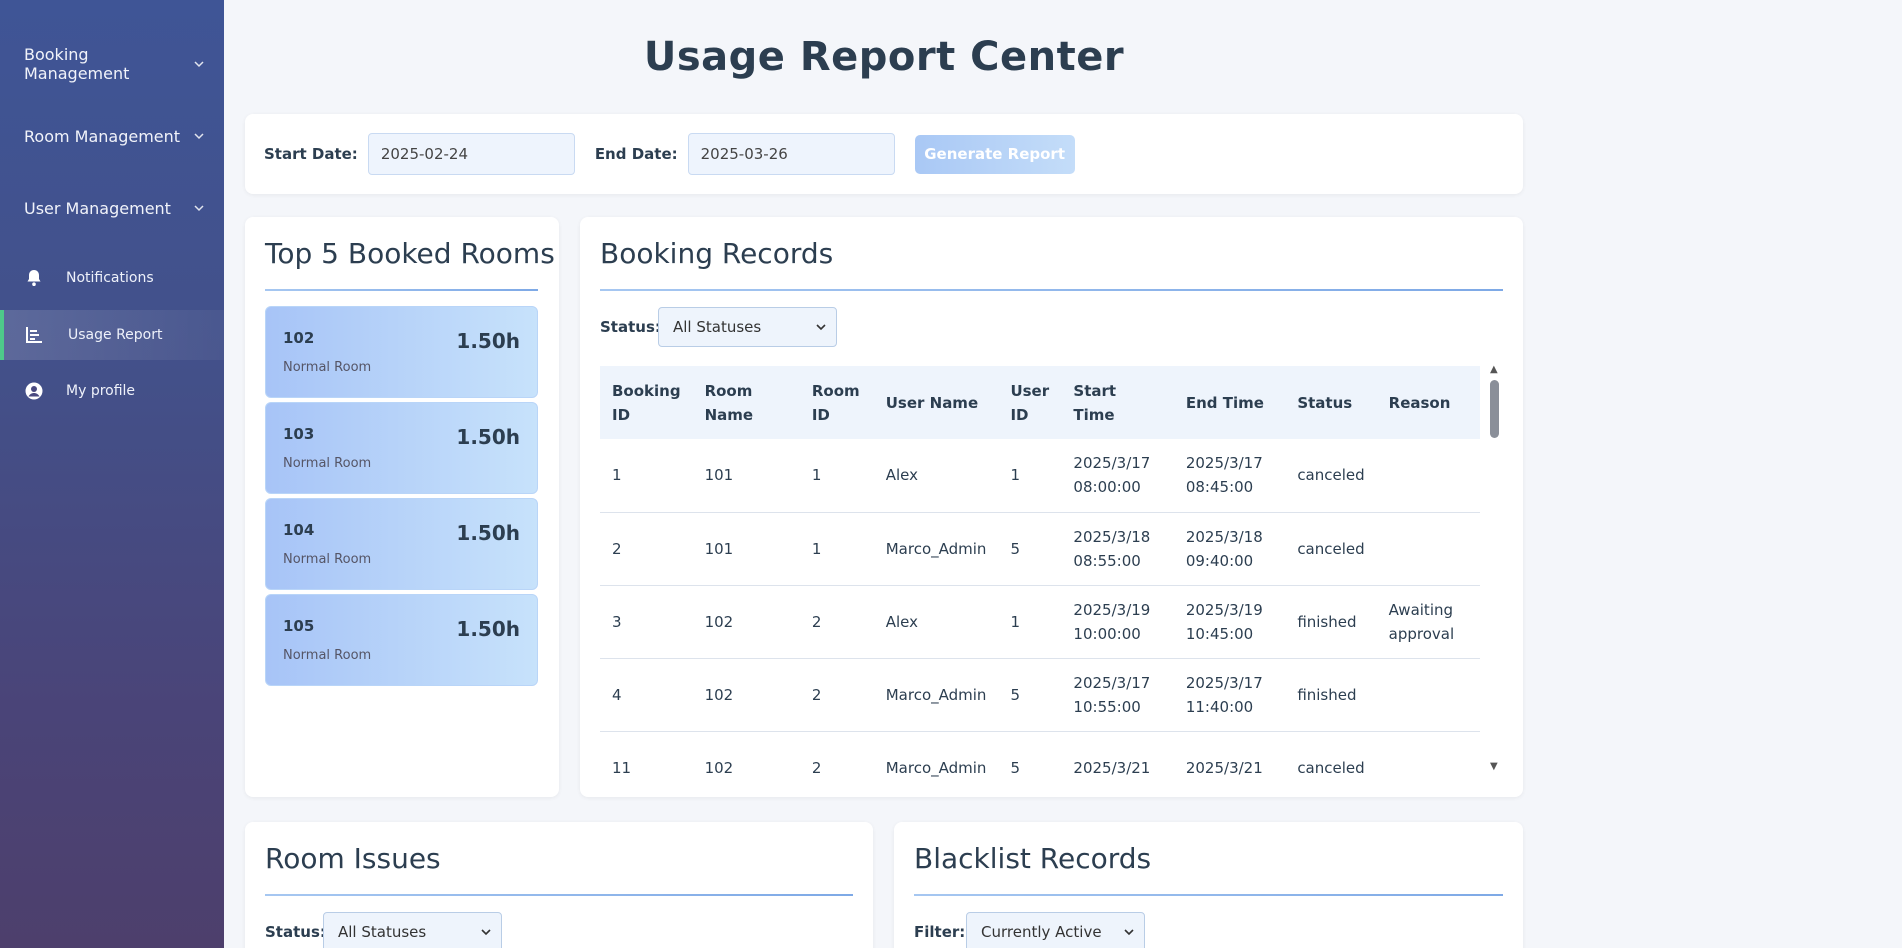 This screenshot has height=948, width=1902. What do you see at coordinates (836, 402) in the screenshot?
I see `col-header-room-id: Room ID` at bounding box center [836, 402].